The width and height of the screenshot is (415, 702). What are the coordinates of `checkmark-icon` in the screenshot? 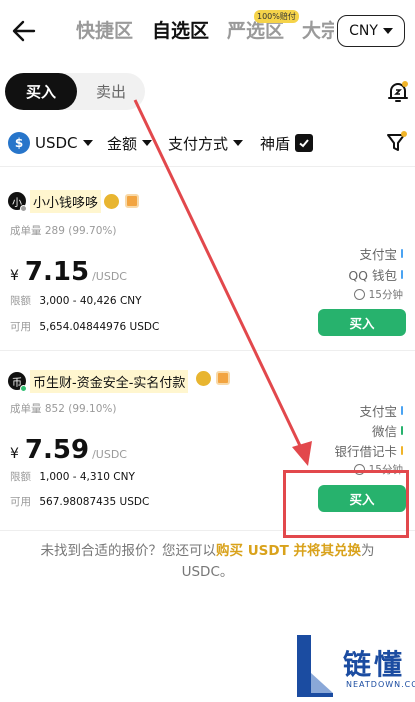 It's located at (304, 143).